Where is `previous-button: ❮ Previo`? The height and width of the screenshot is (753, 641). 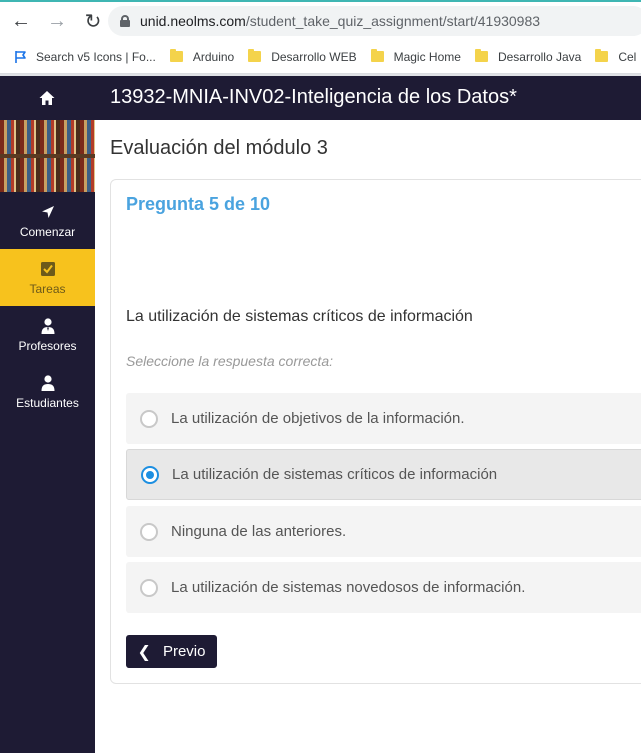
previous-button: ❮ Previo is located at coordinates (171, 651).